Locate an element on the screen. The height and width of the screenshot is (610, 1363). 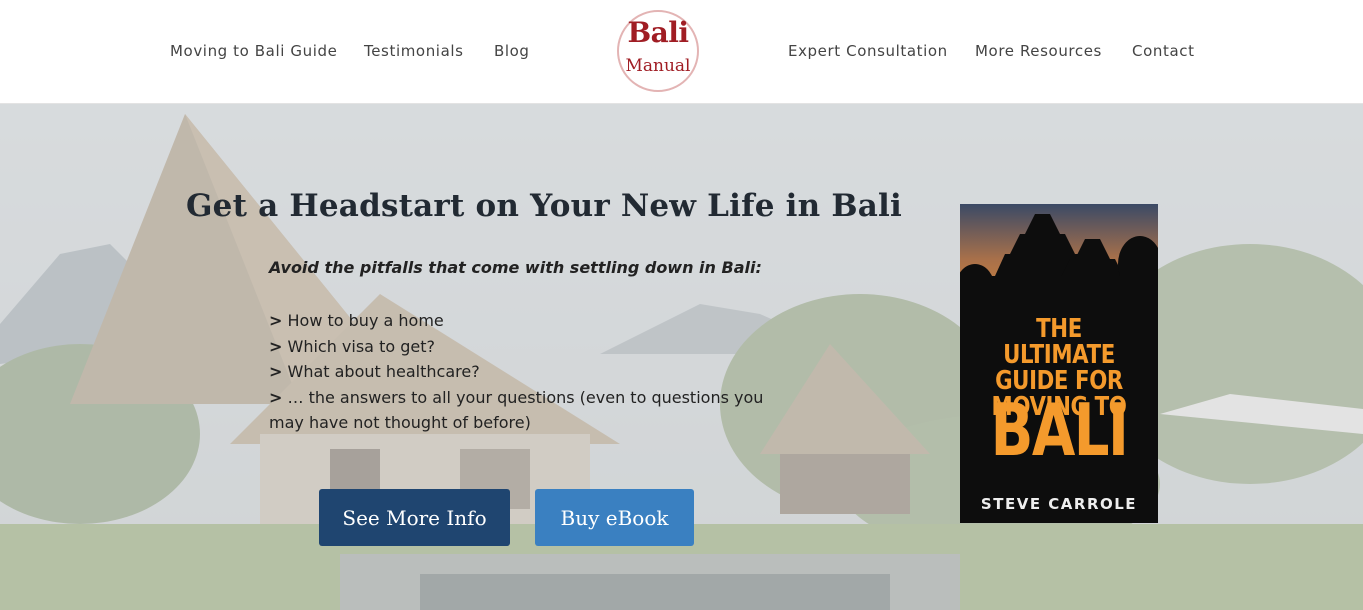
list-item: > What about healthcare? is located at coordinates (374, 371).